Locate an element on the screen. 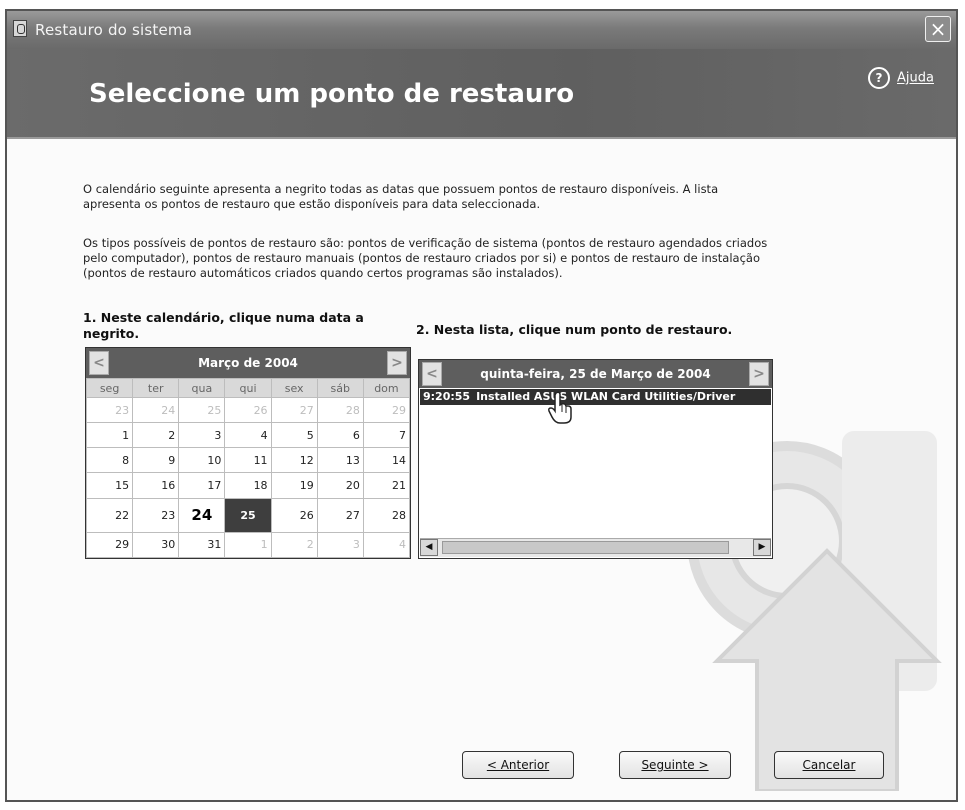 The image size is (965, 810). weekday-header: sáb is located at coordinates (340, 388).